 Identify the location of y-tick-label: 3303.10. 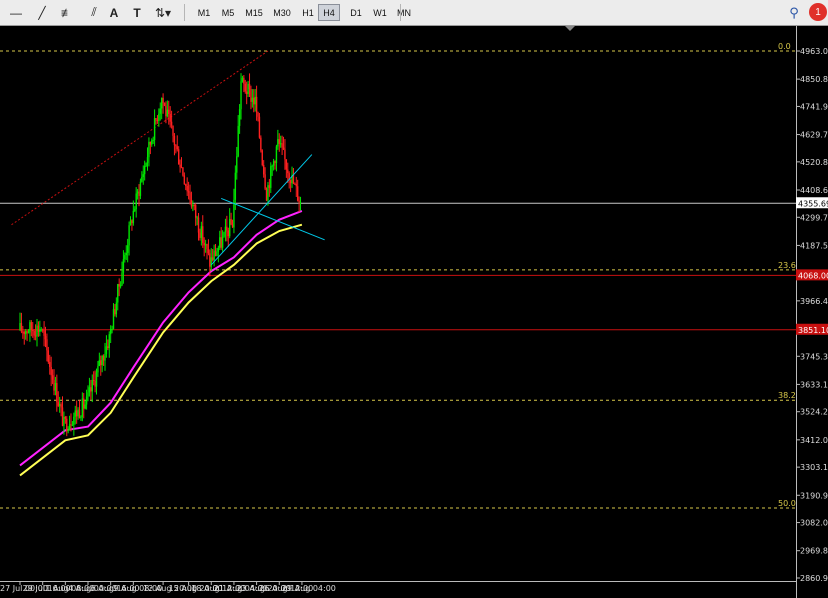
(814, 467).